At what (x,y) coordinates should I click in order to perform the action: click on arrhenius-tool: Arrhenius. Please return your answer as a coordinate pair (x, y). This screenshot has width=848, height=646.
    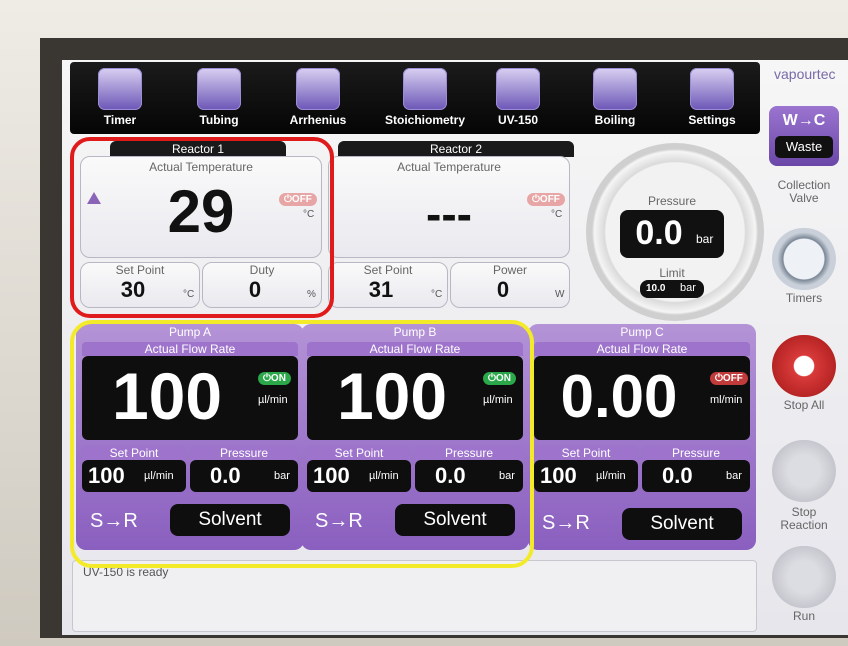
    Looking at the image, I should click on (318, 99).